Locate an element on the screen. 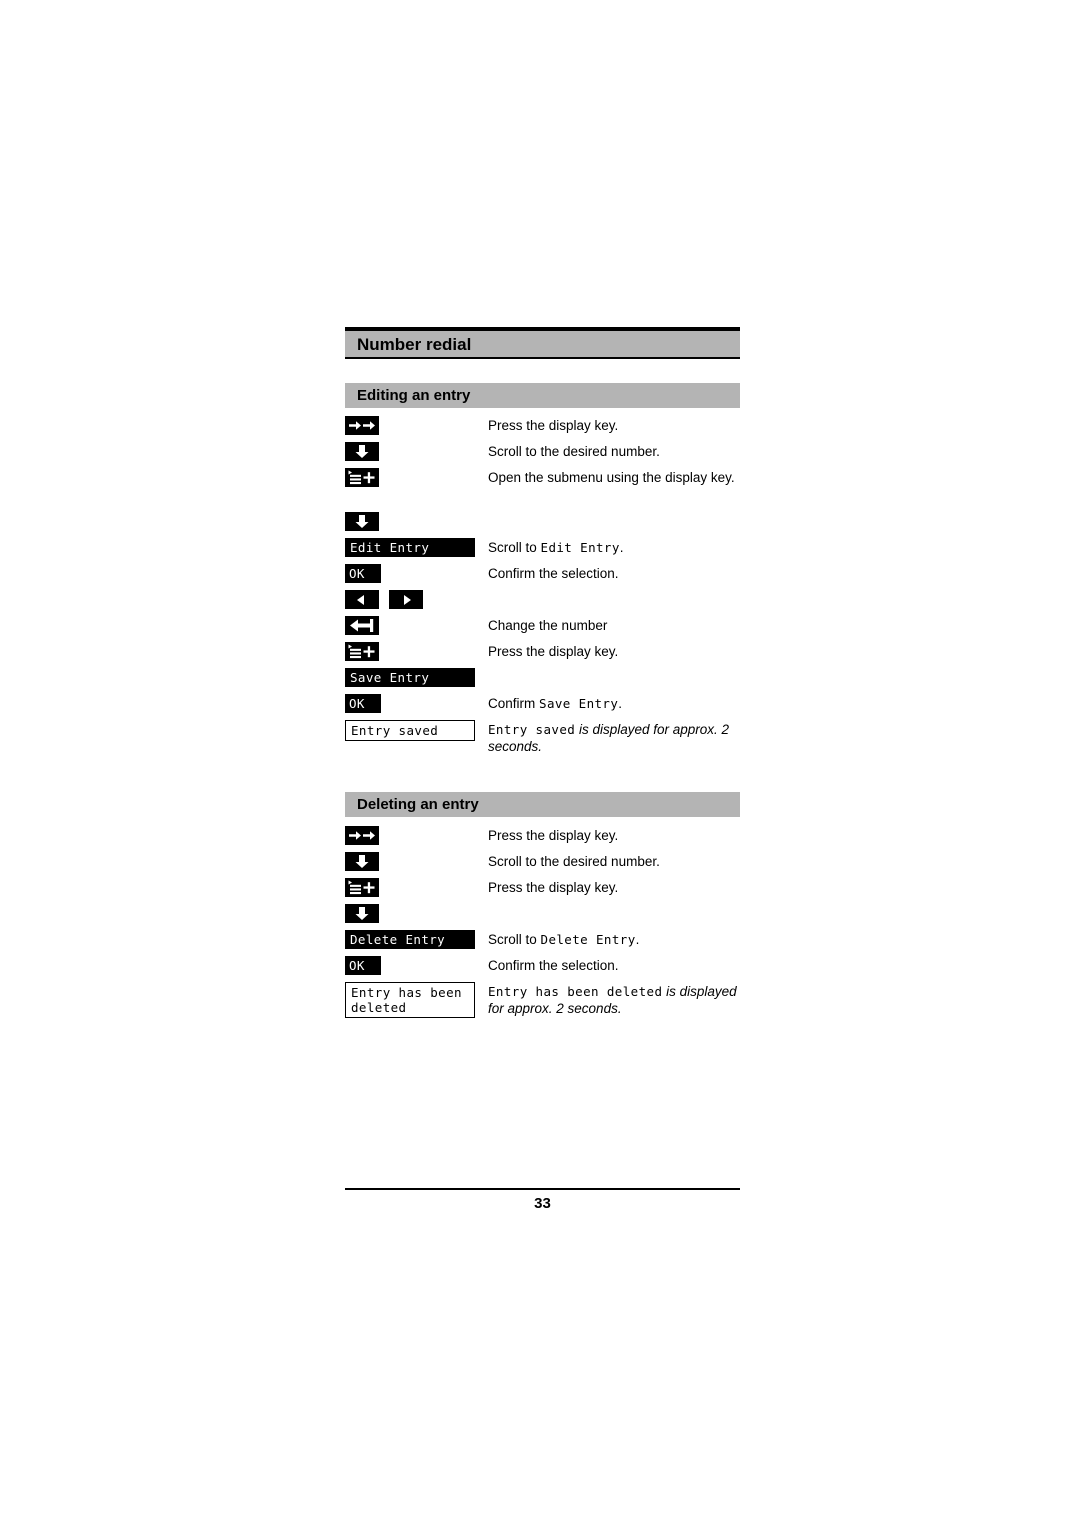 This screenshot has height=1528, width=1080. section-heading-label: Editing an entry is located at coordinates (414, 395).